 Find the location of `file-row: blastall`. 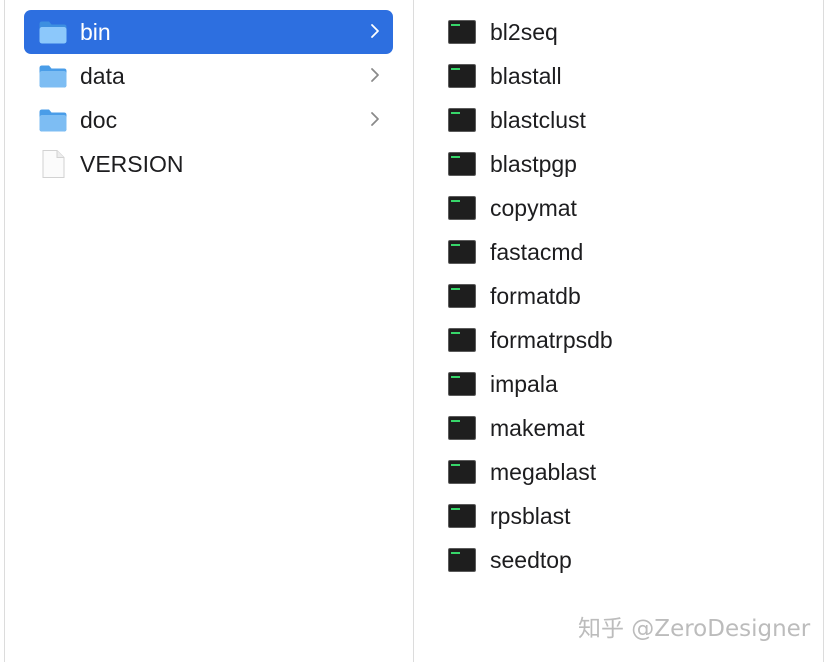

file-row: blastall is located at coordinates (628, 76).